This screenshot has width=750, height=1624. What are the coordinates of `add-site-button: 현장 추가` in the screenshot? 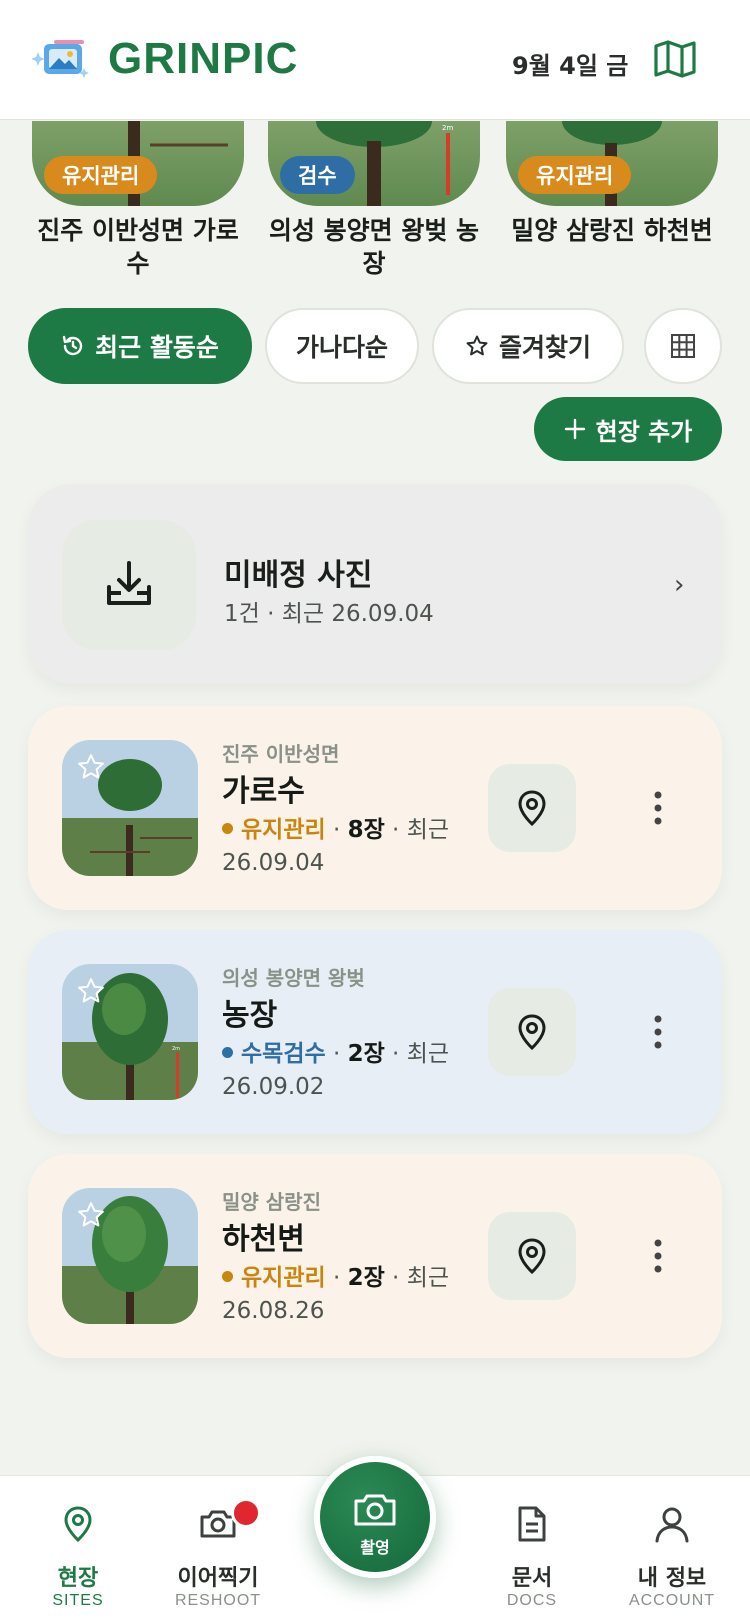 It's located at (628, 429).